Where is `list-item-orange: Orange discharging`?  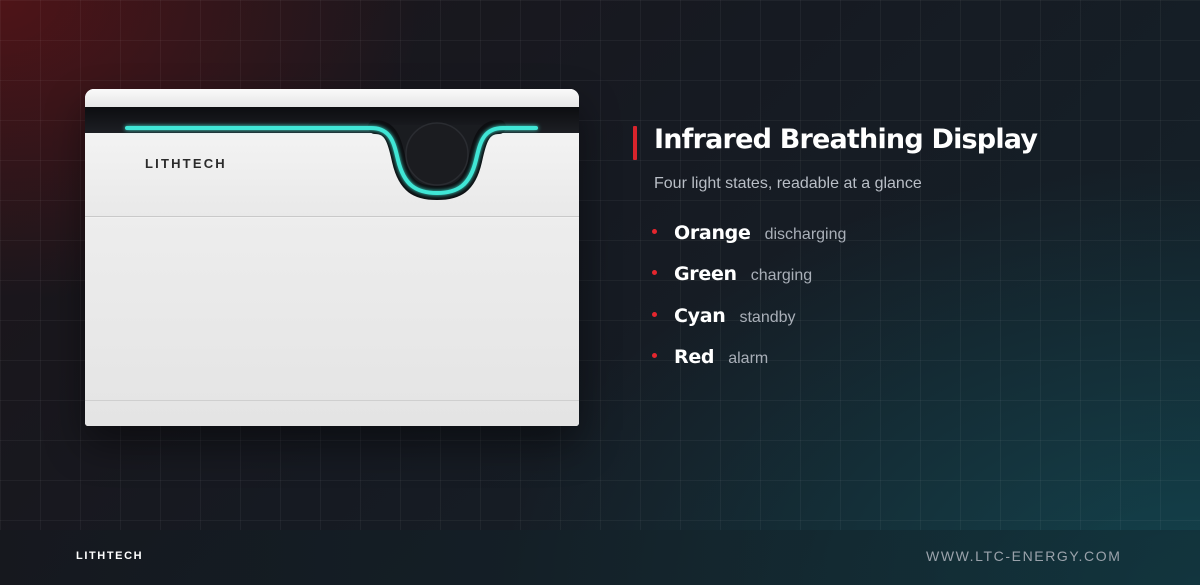
list-item-orange: Orange discharging is located at coordinates (749, 242).